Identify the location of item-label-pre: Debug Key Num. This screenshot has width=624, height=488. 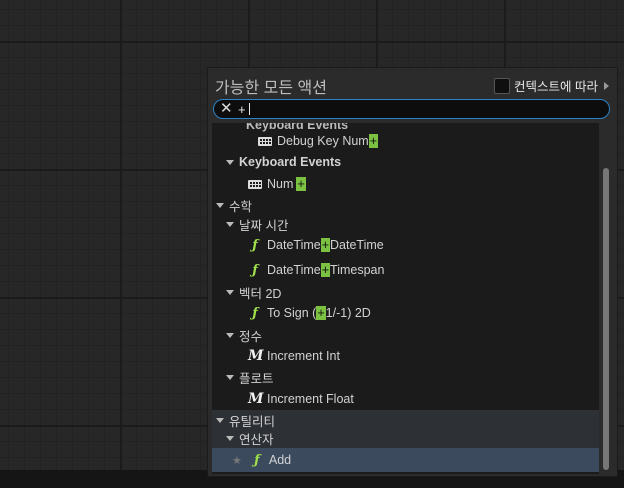
(323, 141).